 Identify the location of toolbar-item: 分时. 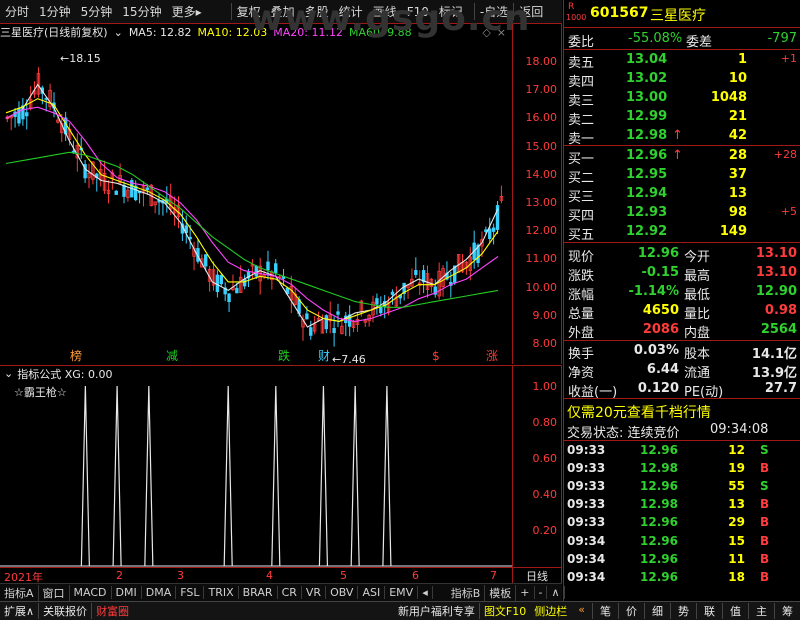
(17, 11).